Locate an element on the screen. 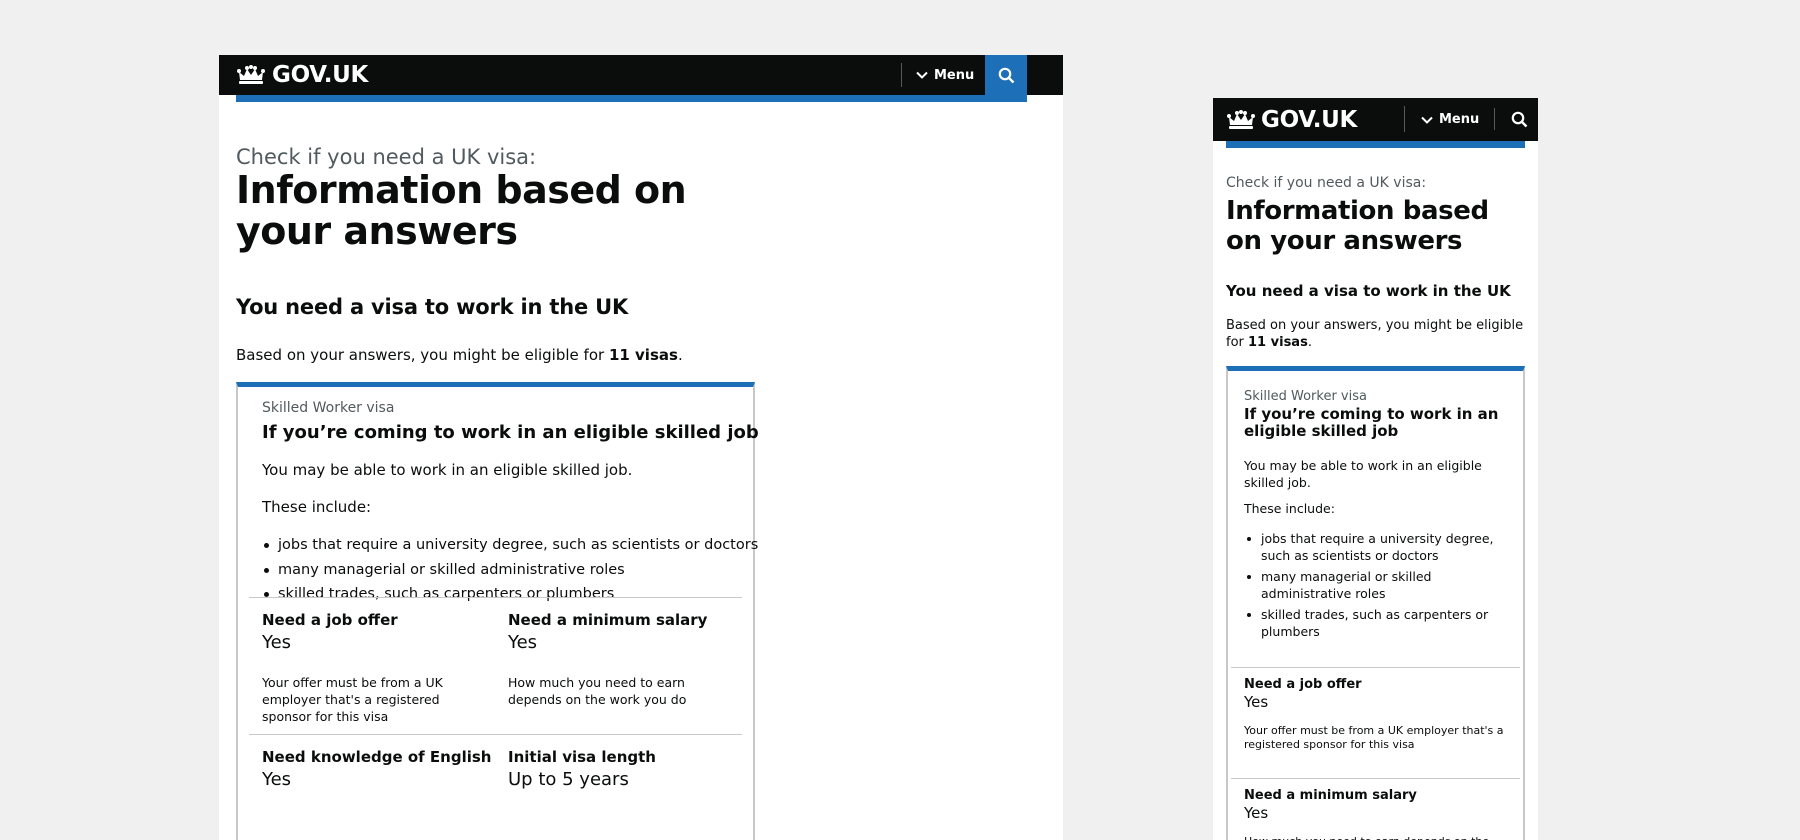  fact-english-heading: Need knowledge of English is located at coordinates (377, 757).